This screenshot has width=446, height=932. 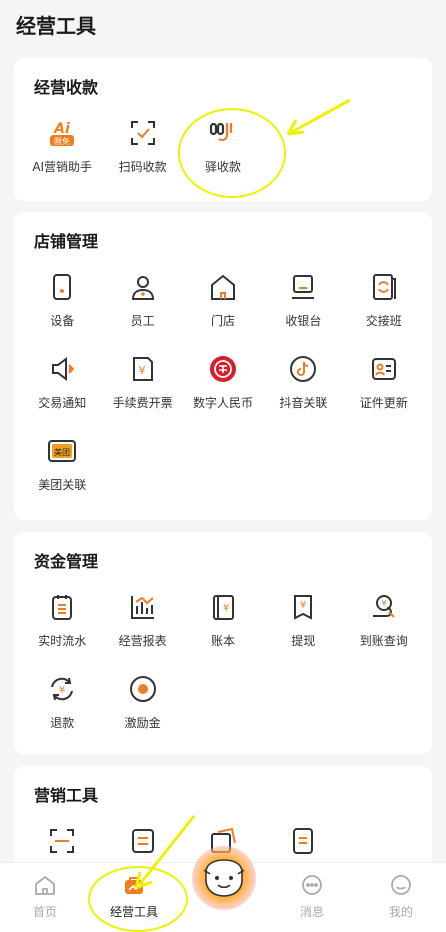 What do you see at coordinates (142, 309) in the screenshot?
I see `tool-staff: 员工` at bounding box center [142, 309].